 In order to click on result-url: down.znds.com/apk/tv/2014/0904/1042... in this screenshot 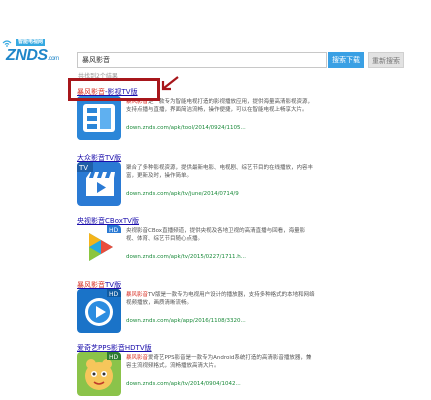, I will do `click(183, 384)`.